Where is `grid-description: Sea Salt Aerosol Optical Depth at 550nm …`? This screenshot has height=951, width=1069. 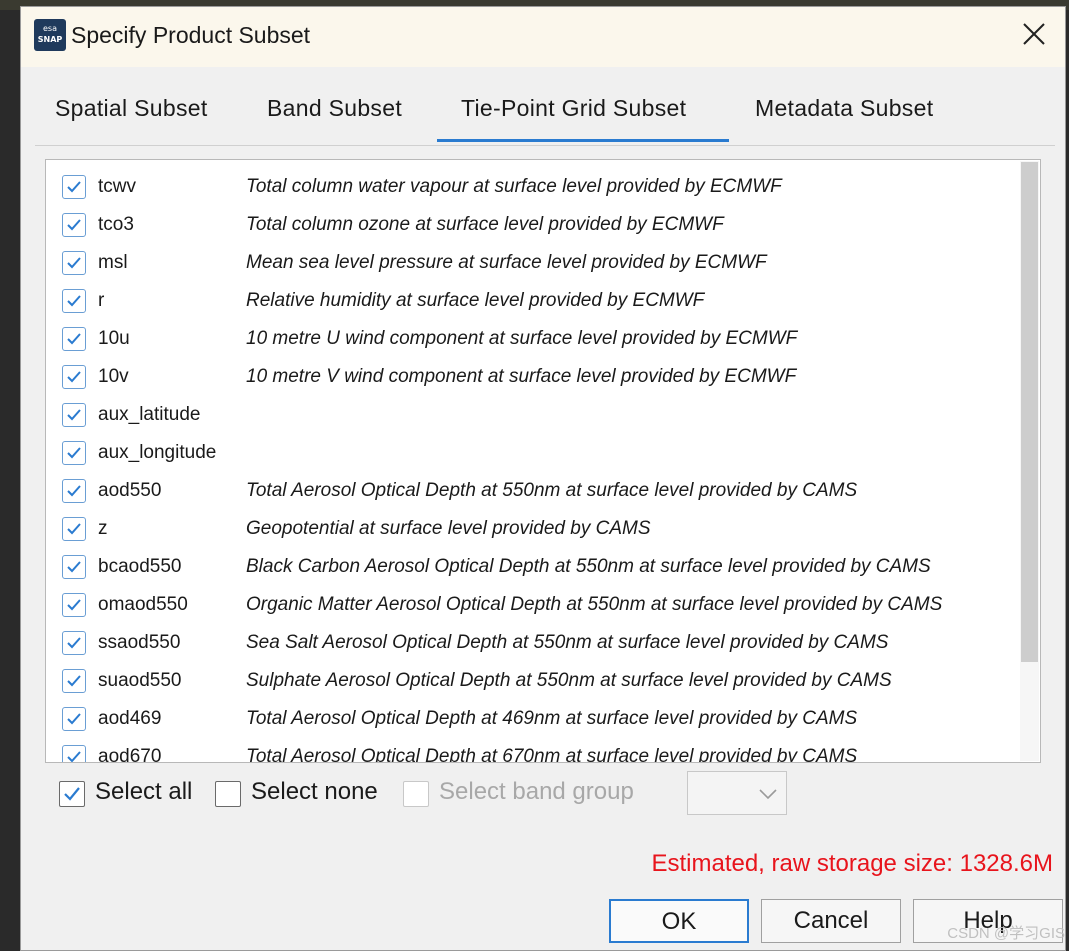 grid-description: Sea Salt Aerosol Optical Depth at 550nm … is located at coordinates (567, 642).